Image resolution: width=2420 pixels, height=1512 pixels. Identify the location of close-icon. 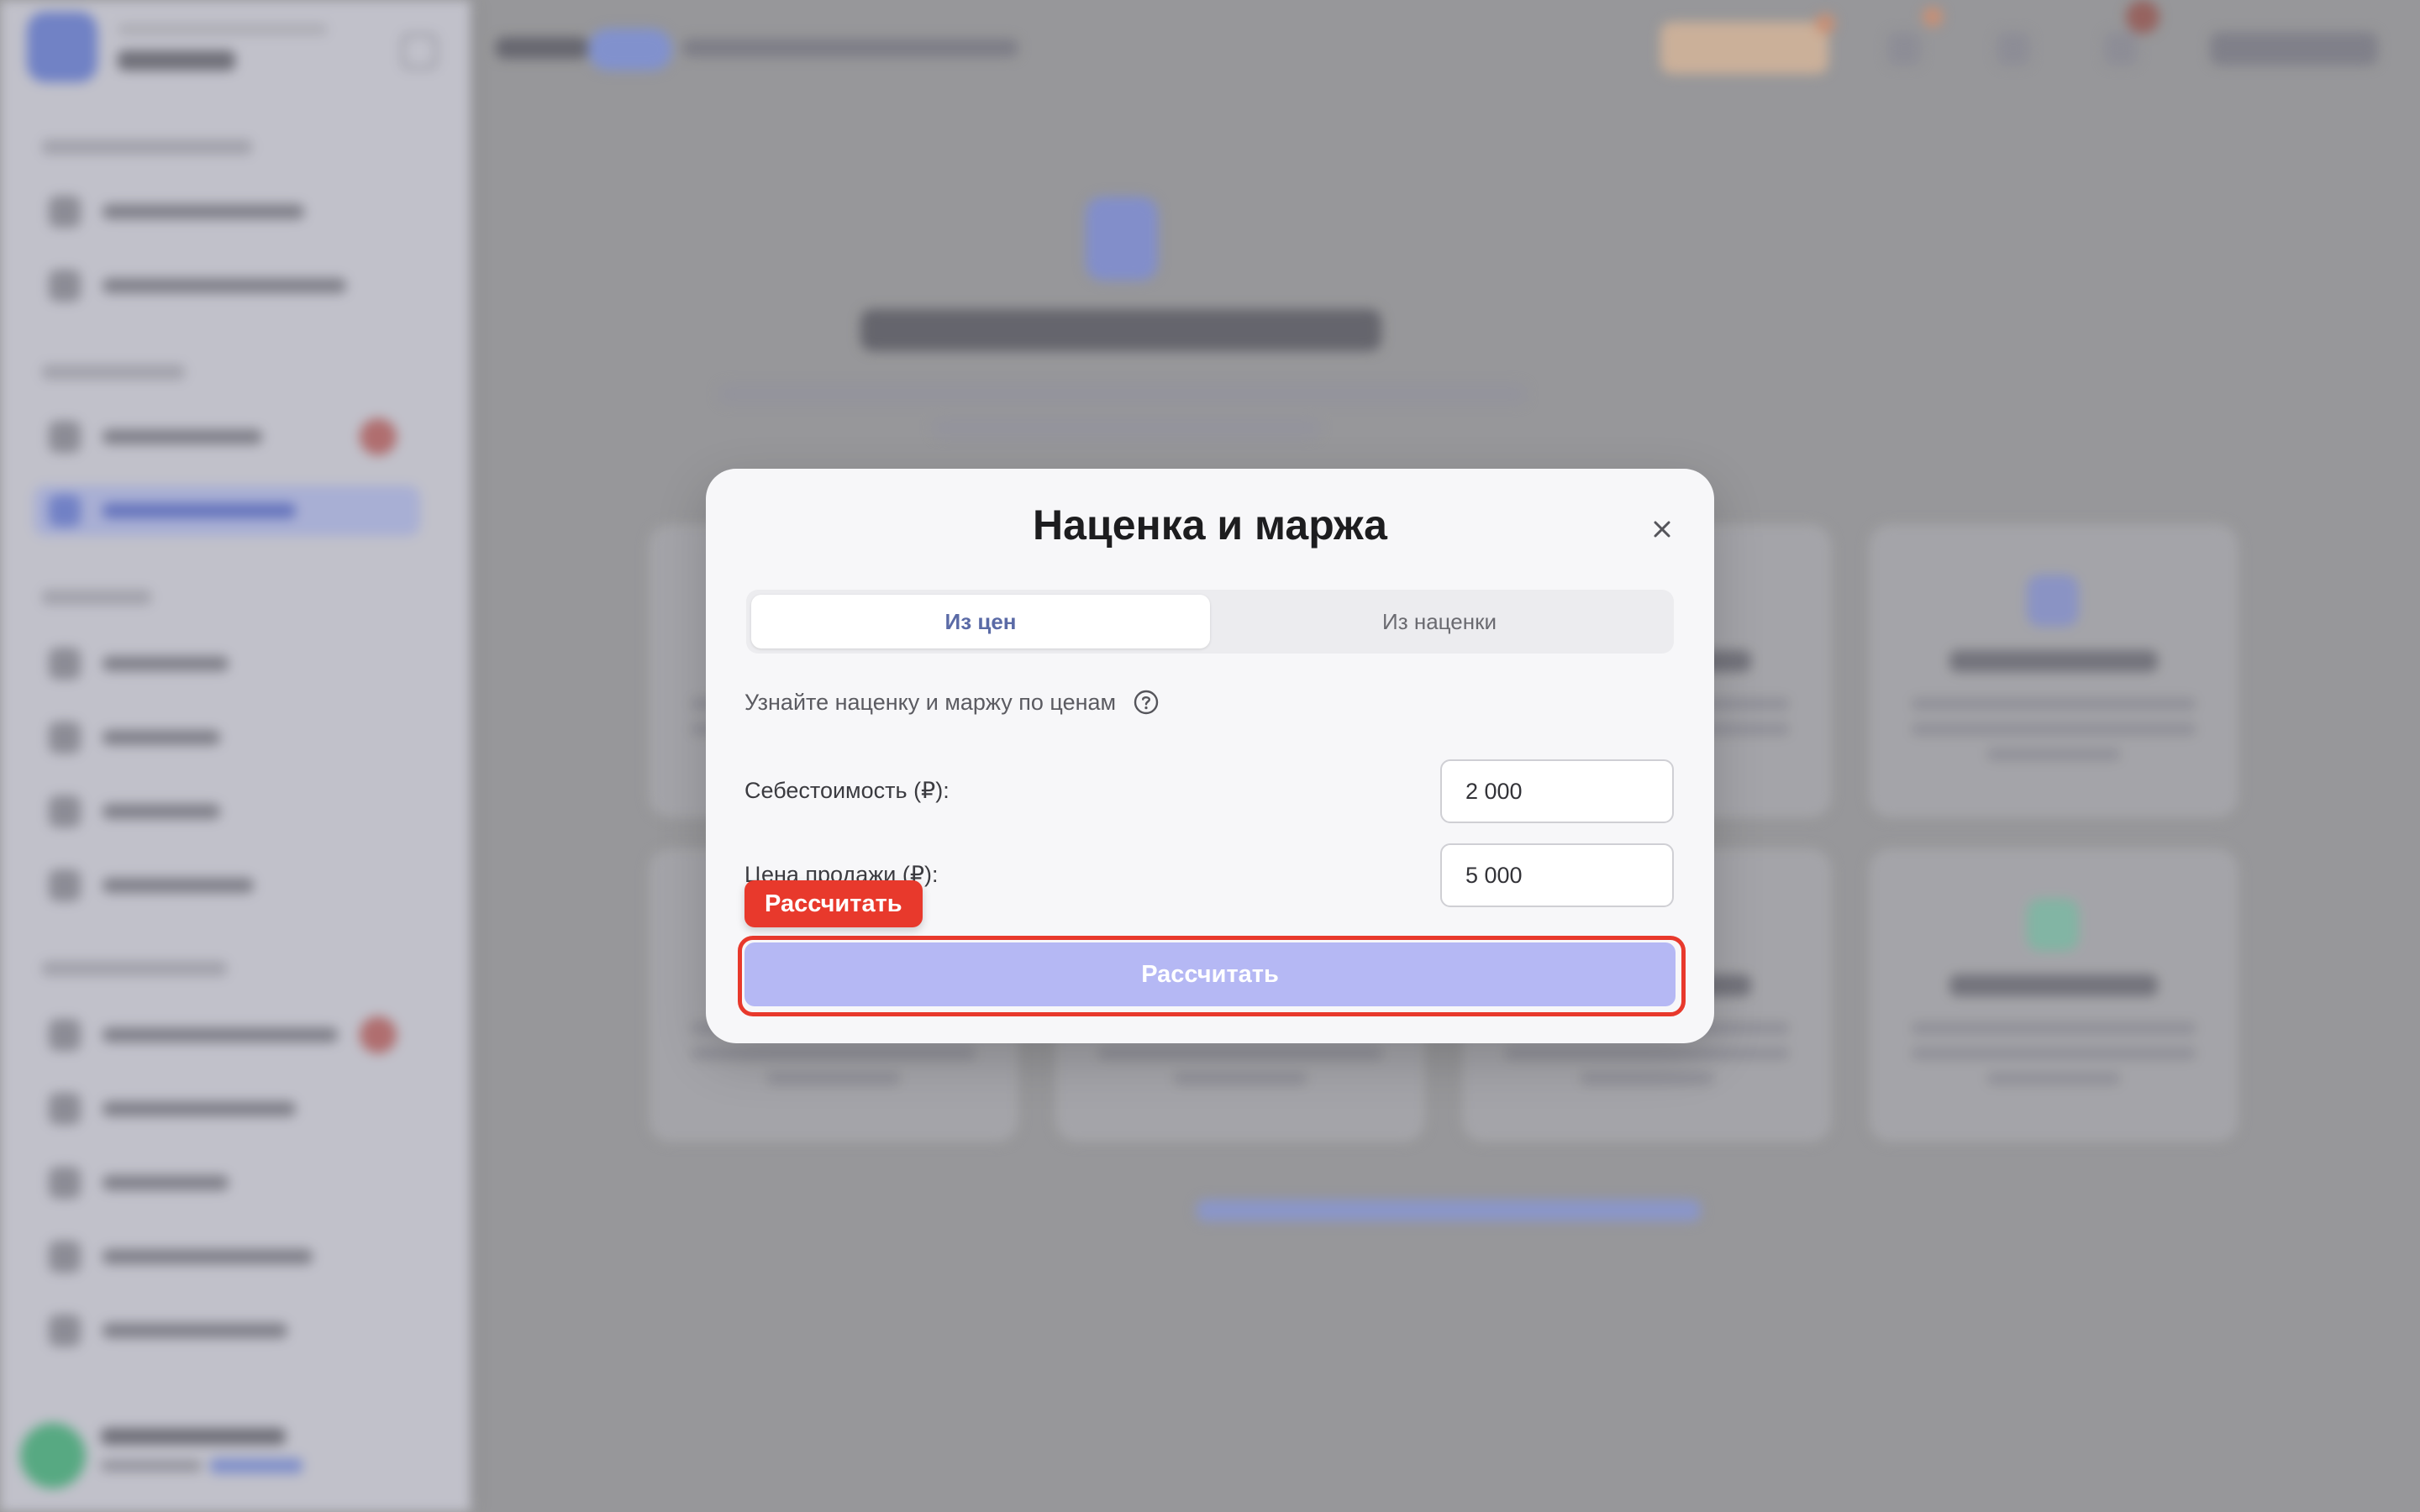
(1662, 529).